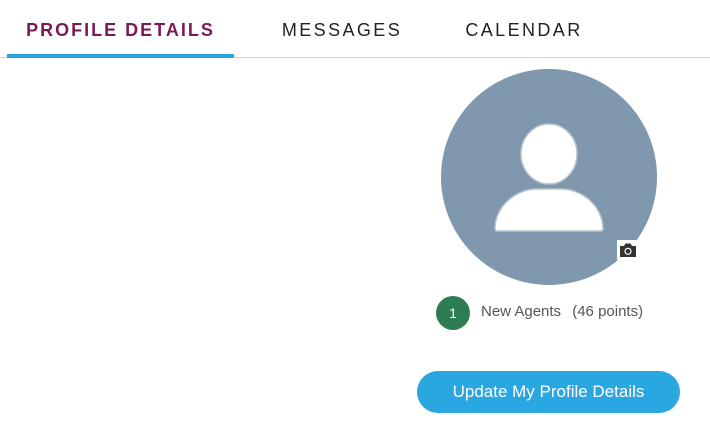  I want to click on tab-messages-label: MESSAGES, so click(342, 30).